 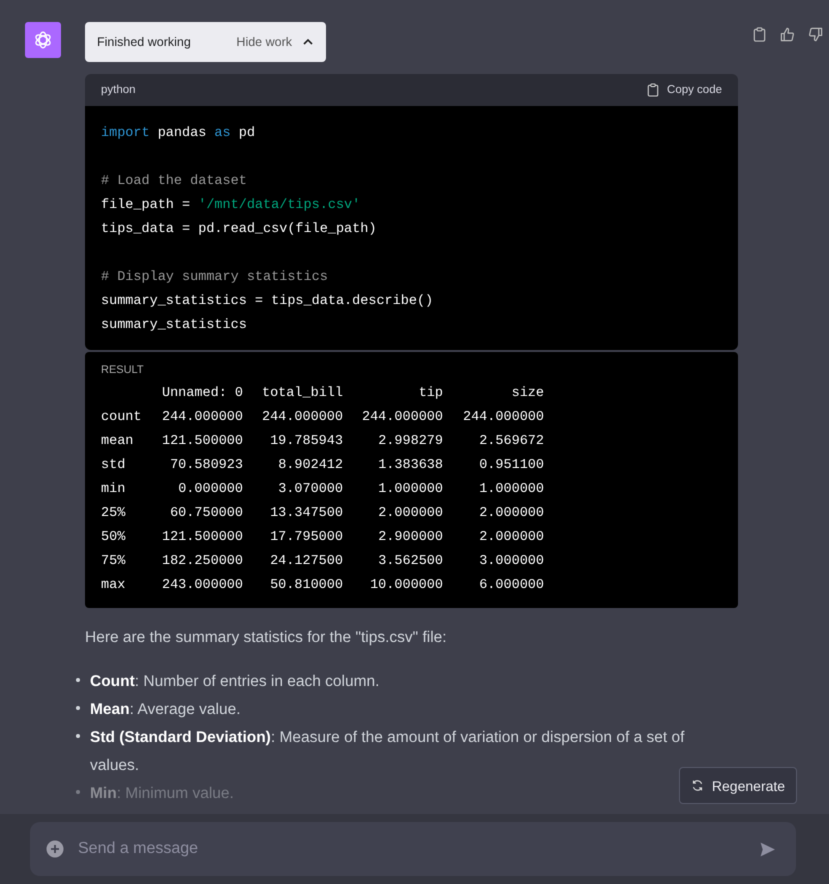 What do you see at coordinates (697, 785) in the screenshot?
I see `refresh-icon` at bounding box center [697, 785].